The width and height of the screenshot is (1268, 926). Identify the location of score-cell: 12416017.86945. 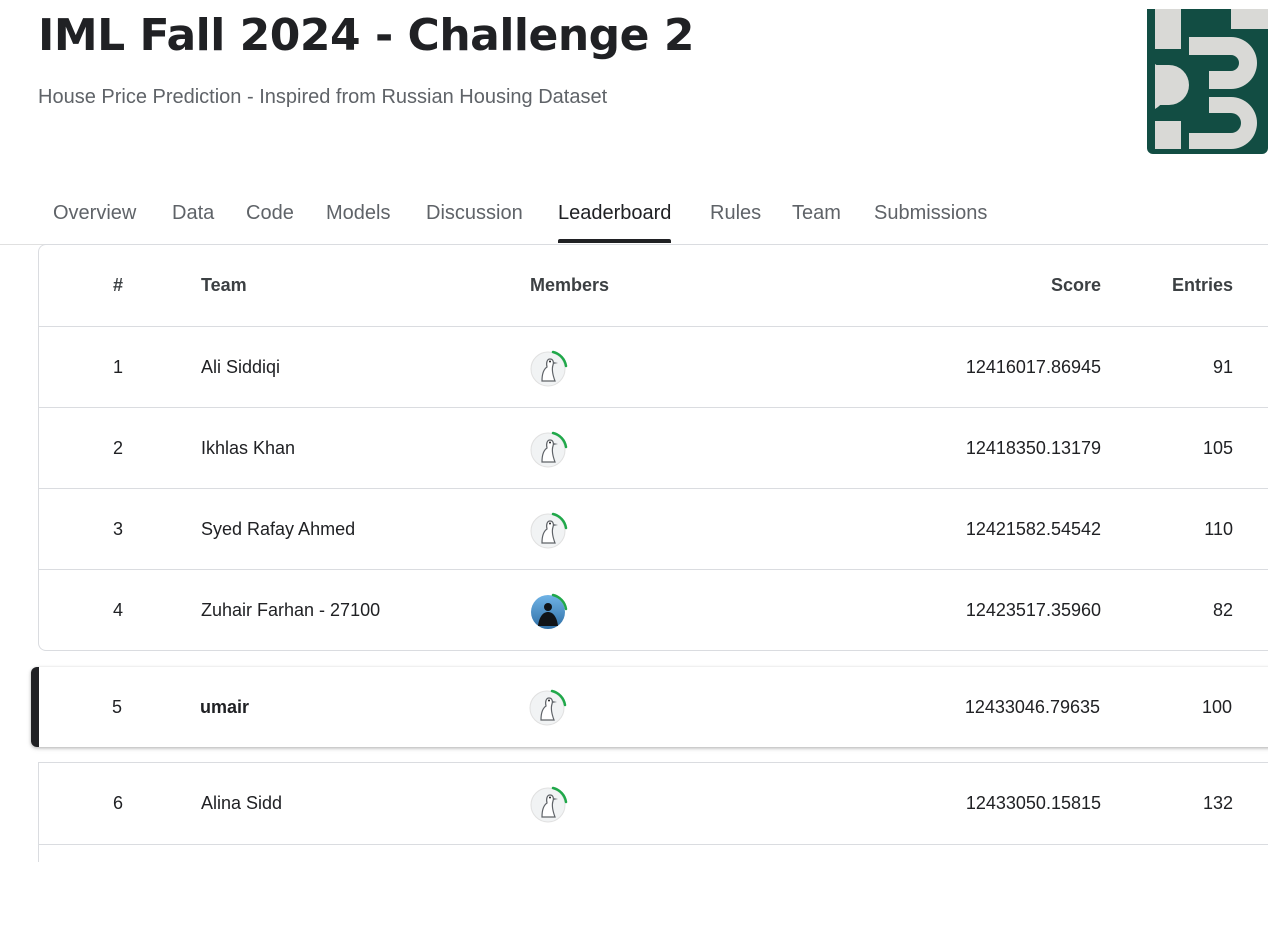
(1033, 367).